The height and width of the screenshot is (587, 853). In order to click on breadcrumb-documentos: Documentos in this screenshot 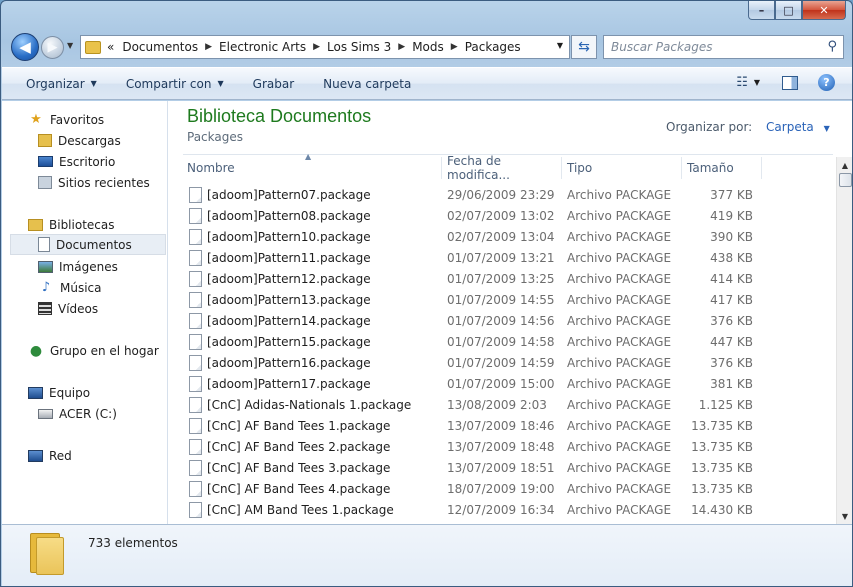, I will do `click(160, 47)`.